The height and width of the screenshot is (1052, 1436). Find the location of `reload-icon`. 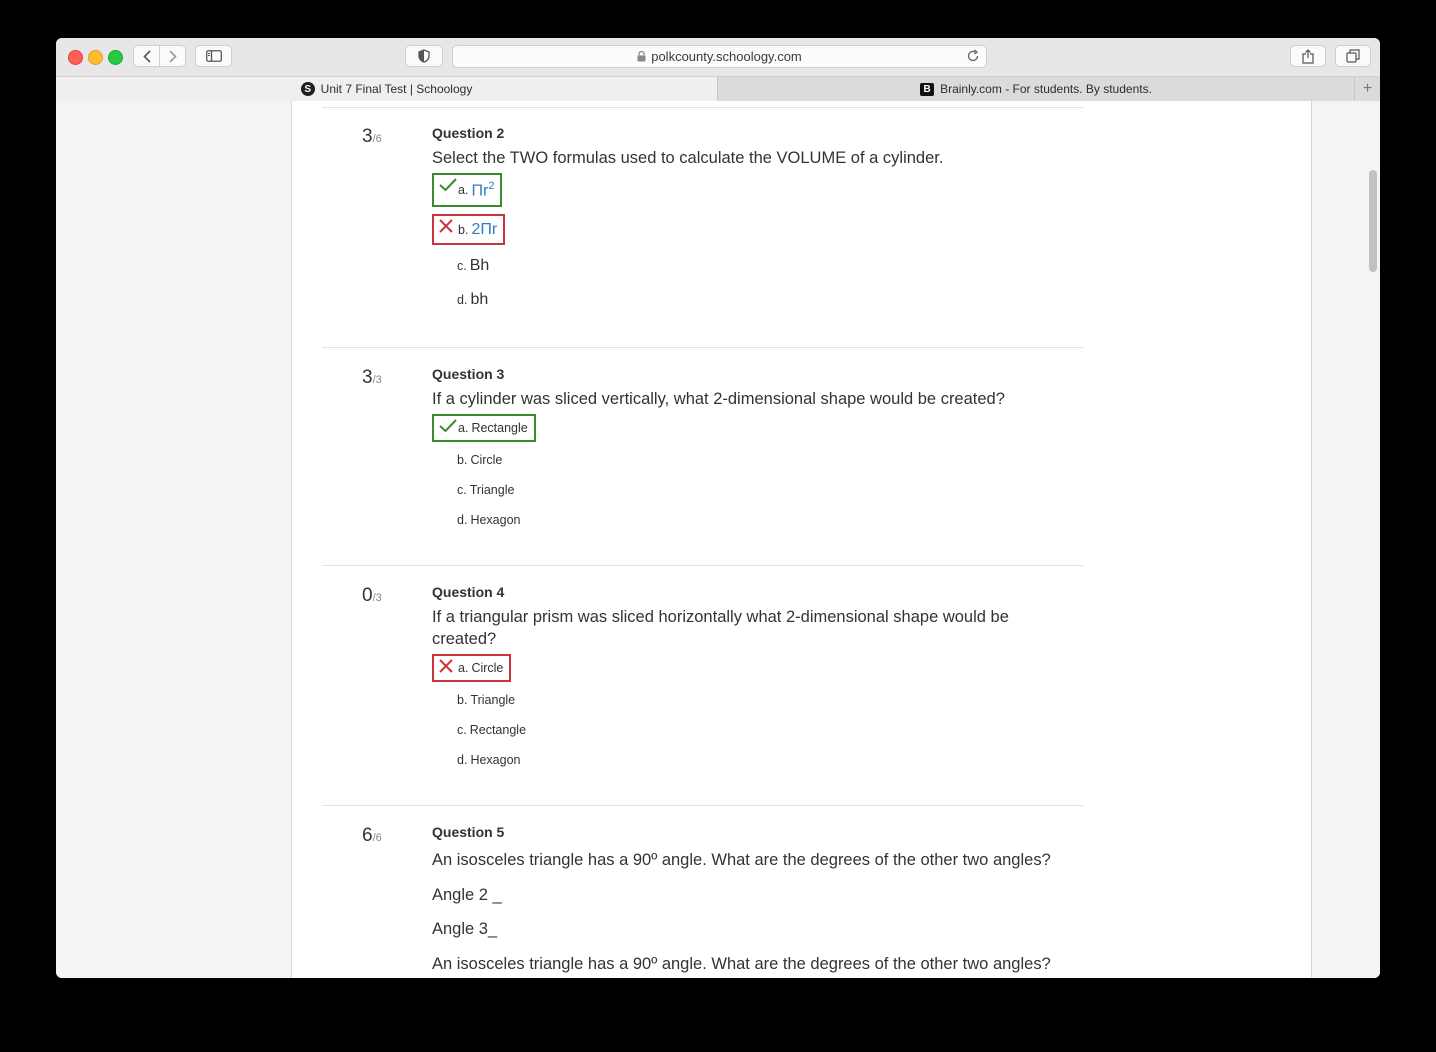

reload-icon is located at coordinates (973, 56).